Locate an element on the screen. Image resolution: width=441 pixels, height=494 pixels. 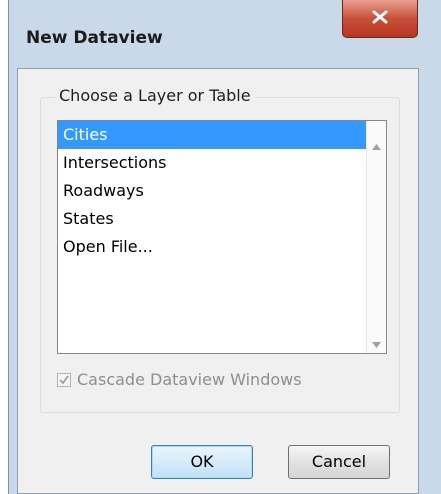
group-legend: Choose a Layer or Table is located at coordinates (155, 95).